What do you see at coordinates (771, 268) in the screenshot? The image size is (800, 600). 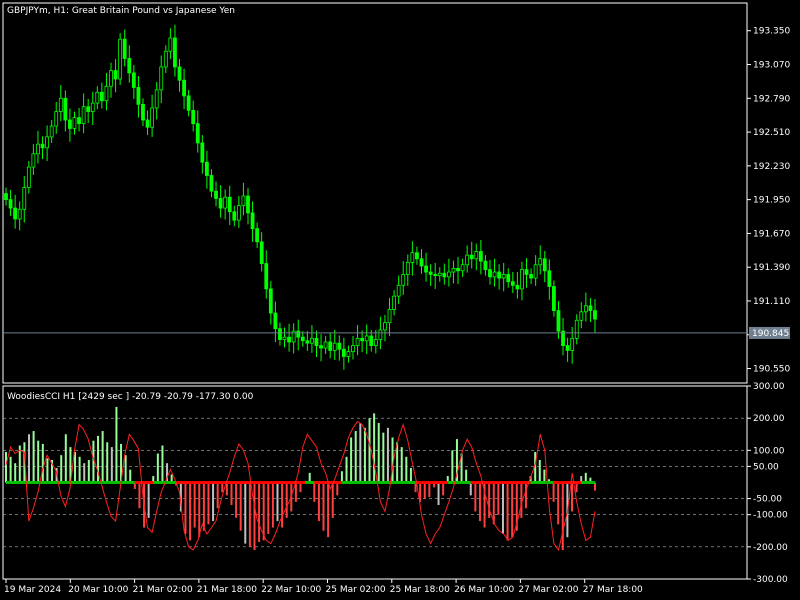 I see `price-tick-label: 191.390` at bounding box center [771, 268].